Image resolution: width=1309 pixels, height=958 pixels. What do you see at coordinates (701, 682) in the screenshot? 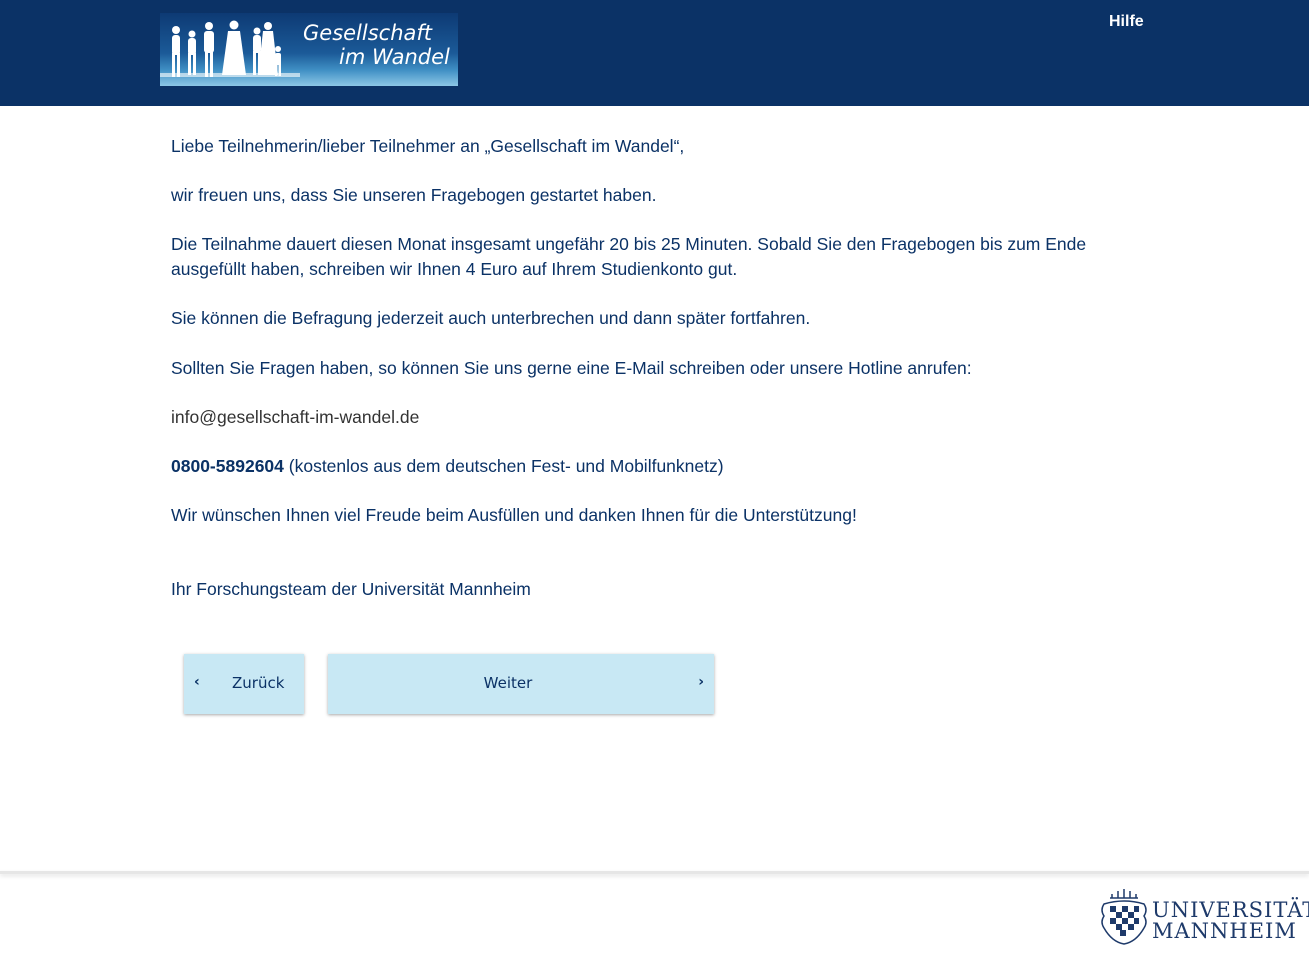
I see `chevron-right-icon: ›` at bounding box center [701, 682].